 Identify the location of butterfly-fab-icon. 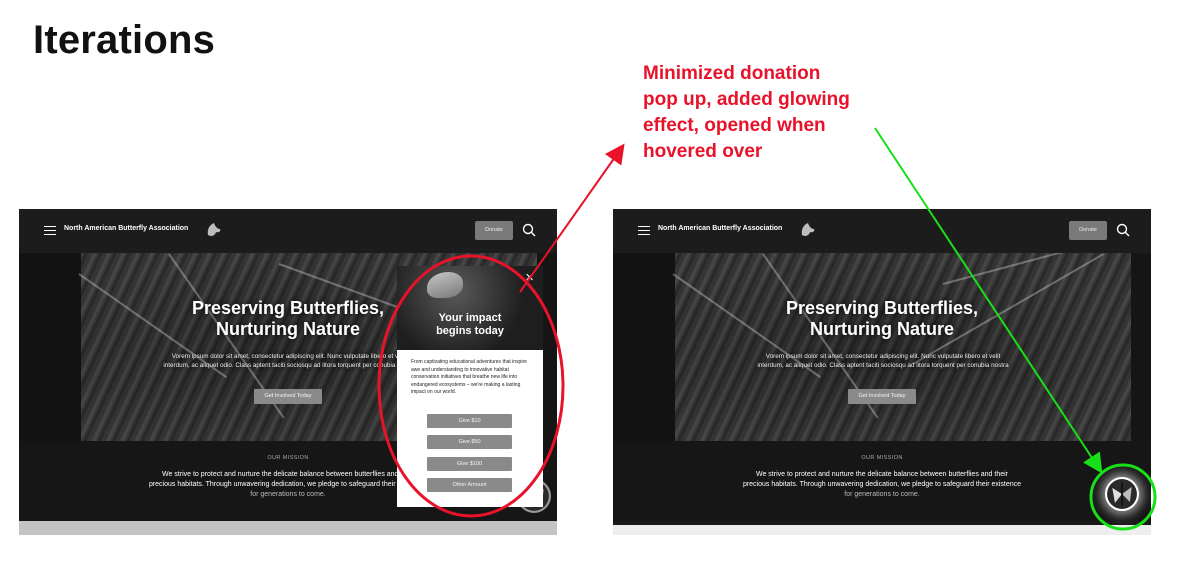
(1122, 494).